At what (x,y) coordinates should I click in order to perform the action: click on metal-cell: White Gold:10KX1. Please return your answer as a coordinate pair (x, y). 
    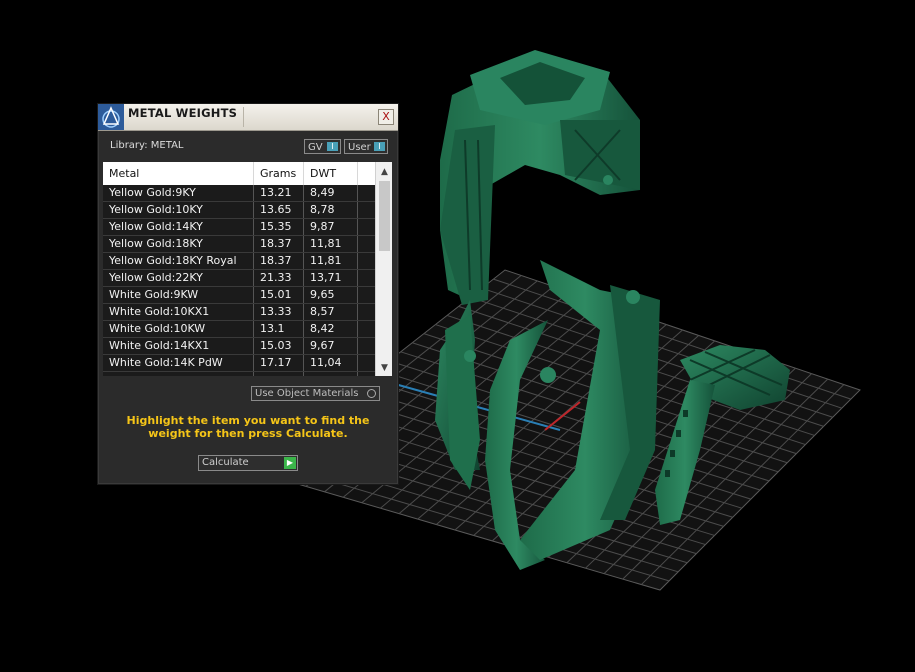
    Looking at the image, I should click on (178, 312).